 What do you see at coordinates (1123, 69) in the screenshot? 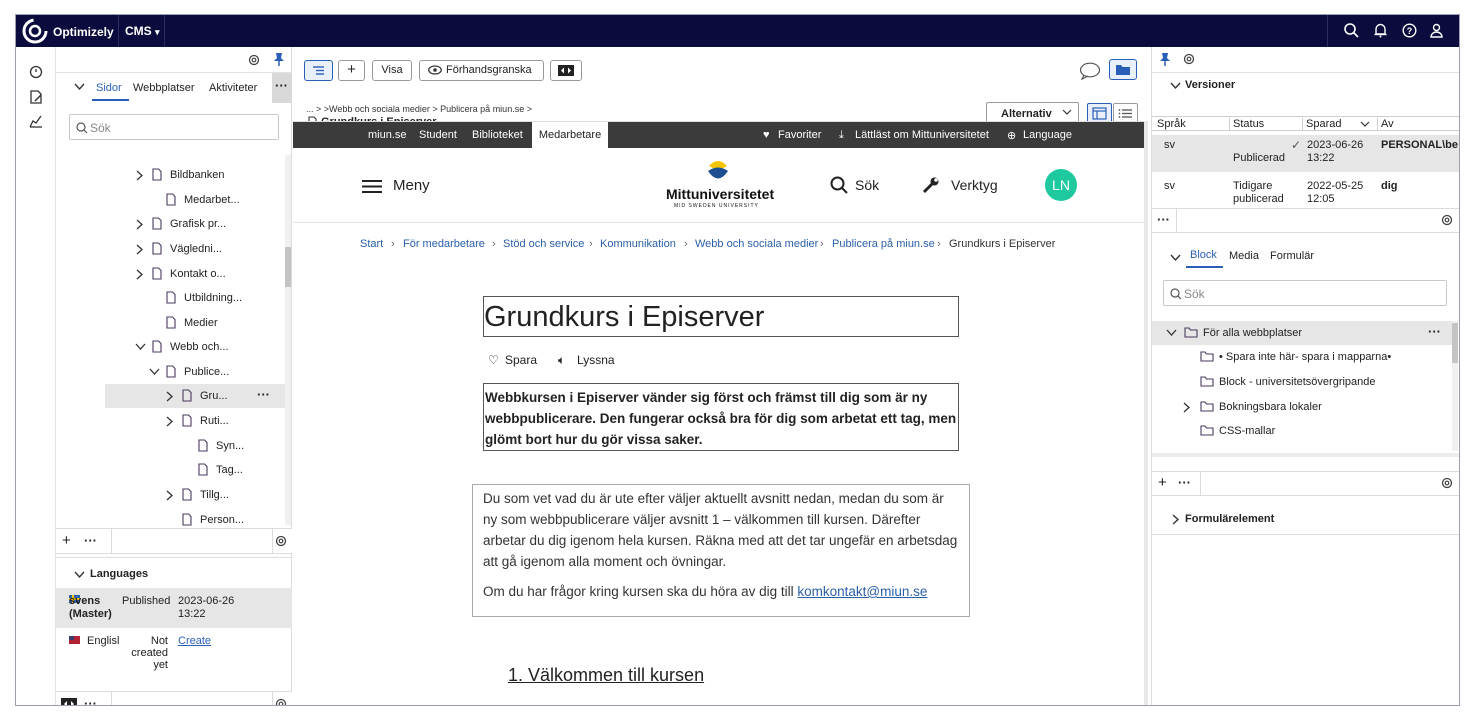
I see `assets-toggle-button` at bounding box center [1123, 69].